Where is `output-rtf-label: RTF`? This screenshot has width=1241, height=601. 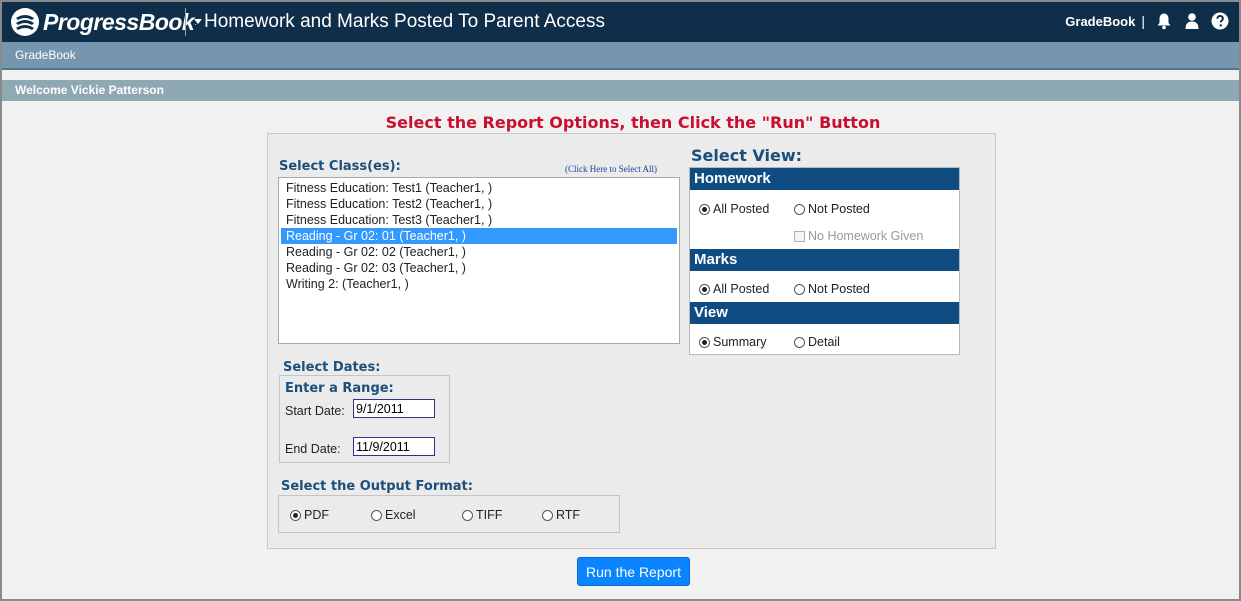
output-rtf-label: RTF is located at coordinates (568, 515).